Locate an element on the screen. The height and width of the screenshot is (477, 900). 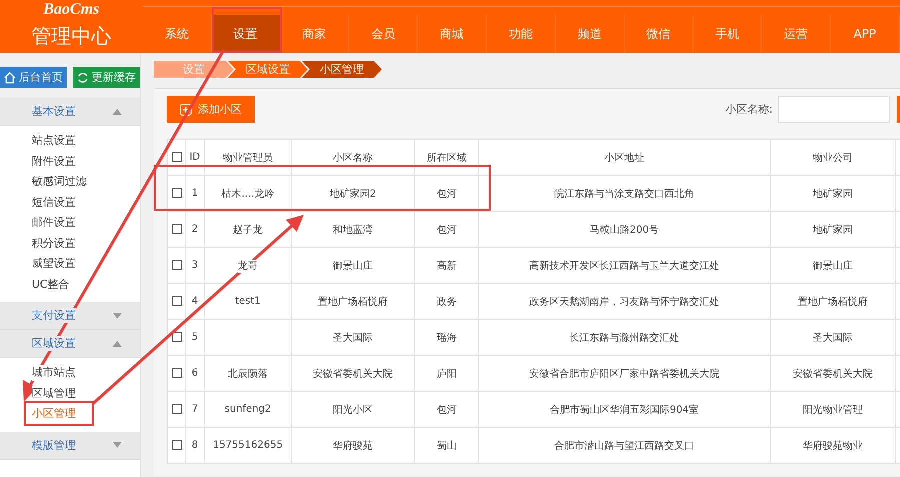
add-button: 添加小区 is located at coordinates (211, 109).